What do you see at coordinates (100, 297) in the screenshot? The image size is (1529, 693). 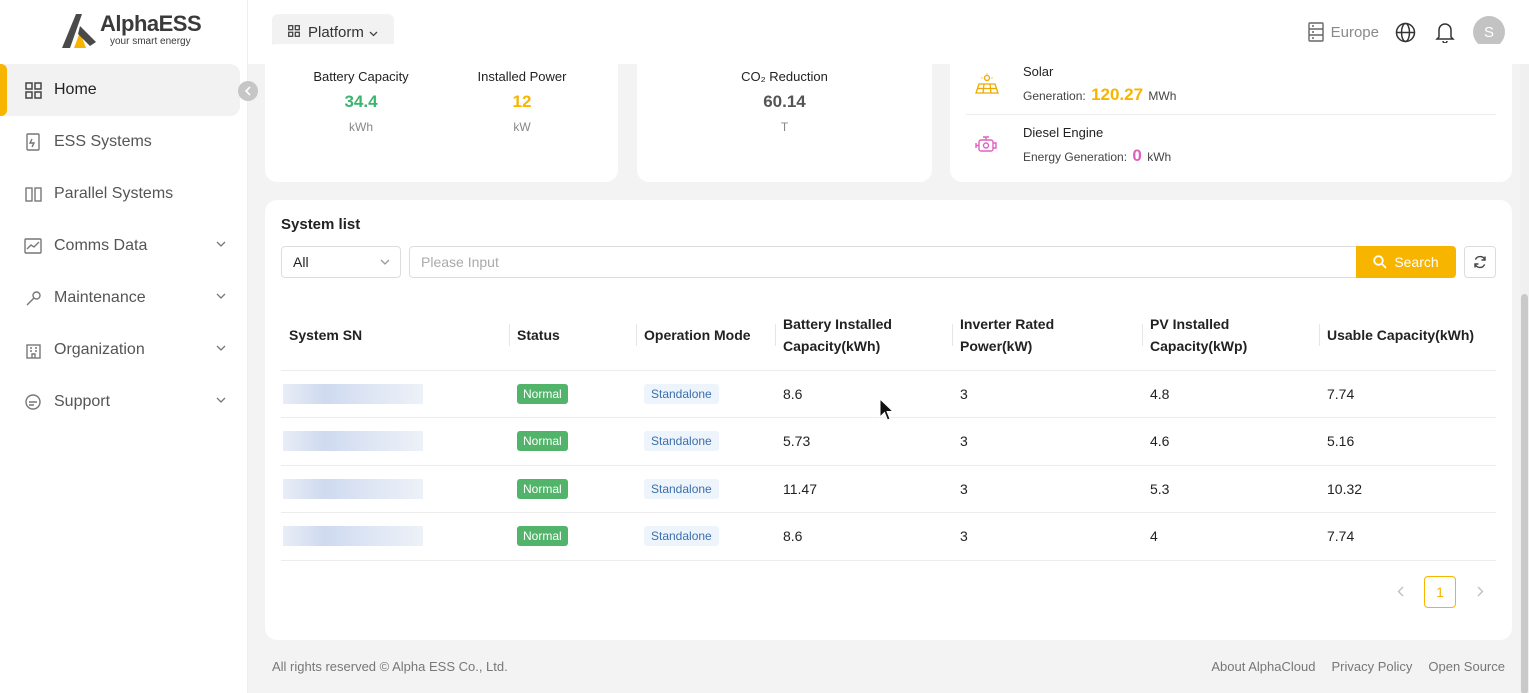 I see `sidebar-item-label: Maintenance` at bounding box center [100, 297].